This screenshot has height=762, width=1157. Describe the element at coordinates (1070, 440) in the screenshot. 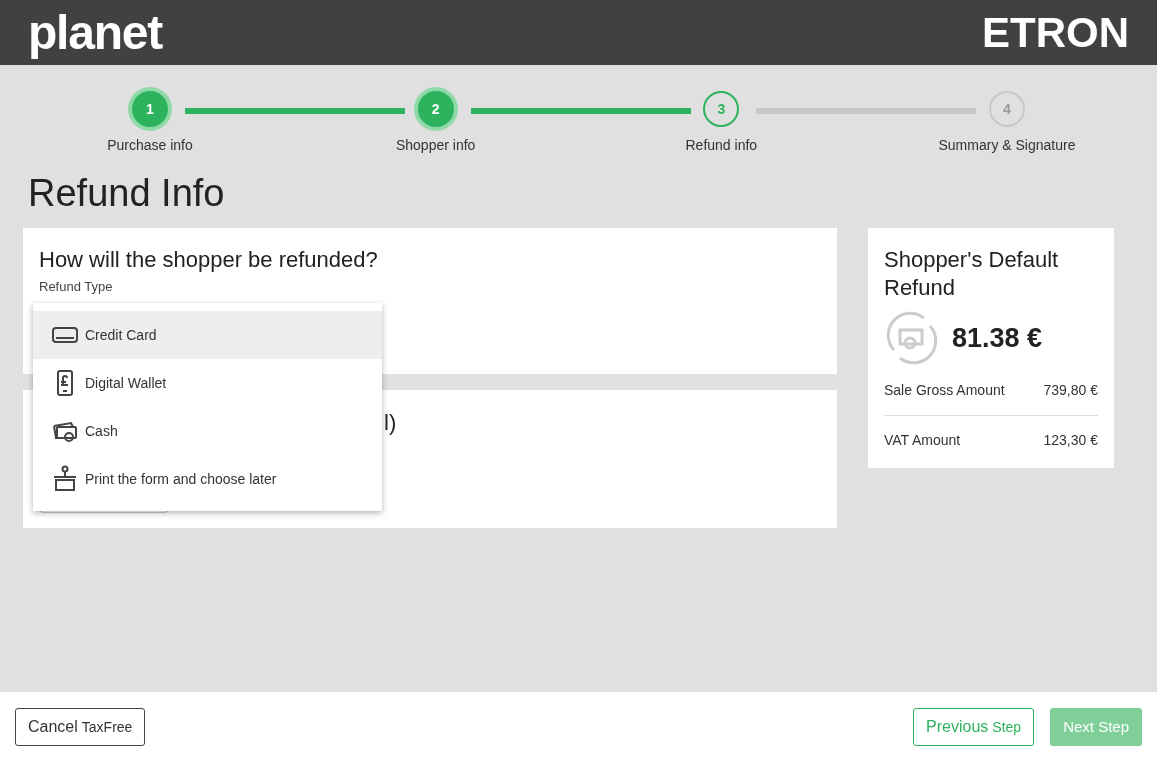

I see `amount-value: 123,30 €` at that location.